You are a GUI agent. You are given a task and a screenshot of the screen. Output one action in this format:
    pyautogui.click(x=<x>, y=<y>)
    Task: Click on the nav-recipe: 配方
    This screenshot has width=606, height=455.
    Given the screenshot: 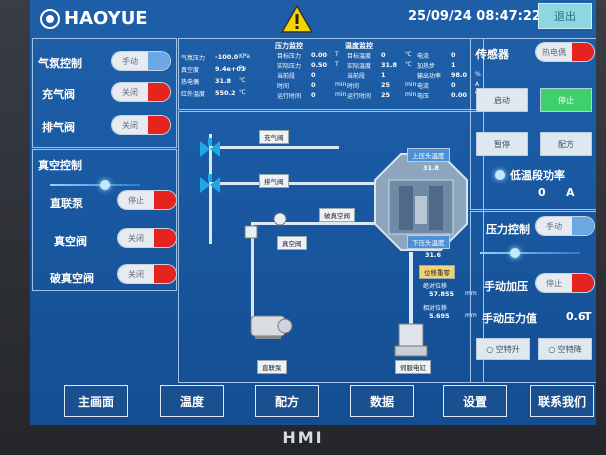 What is the action you would take?
    pyautogui.click(x=287, y=401)
    